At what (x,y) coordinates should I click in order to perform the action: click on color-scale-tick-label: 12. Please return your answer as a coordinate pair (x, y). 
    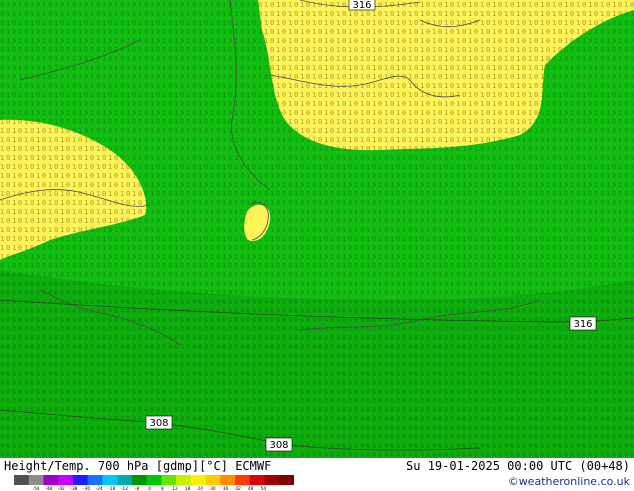
    Looking at the image, I should click on (175, 488).